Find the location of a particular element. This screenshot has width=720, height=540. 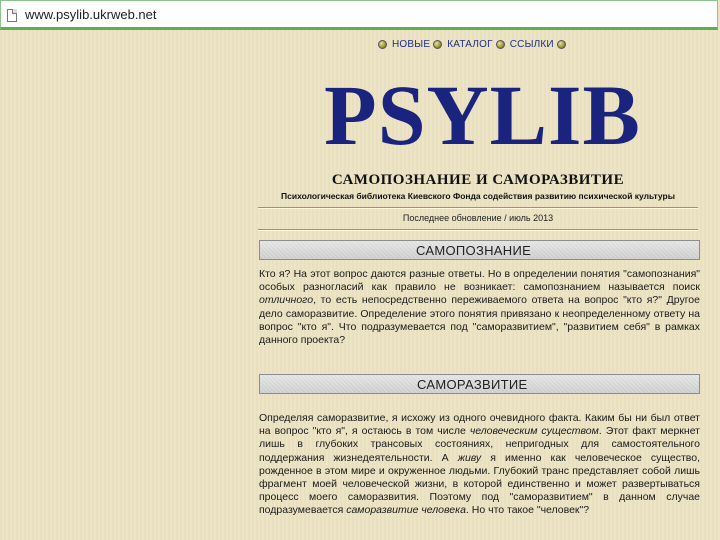

nav-link-links: ССЫЛКИ is located at coordinates (532, 44).